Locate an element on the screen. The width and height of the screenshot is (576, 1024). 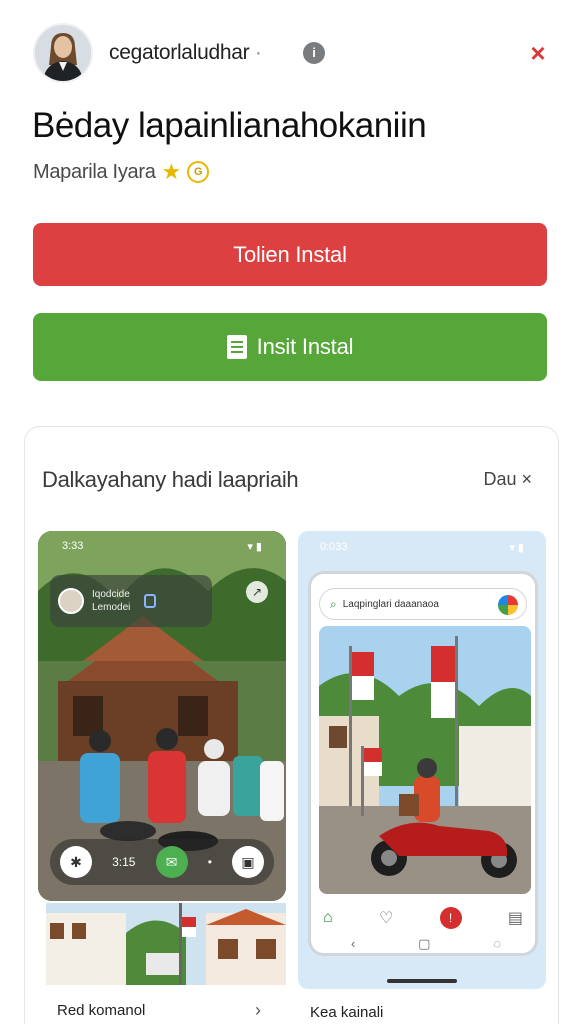
profile-chip: Iqodcide Lemodei is located at coordinates (131, 601).